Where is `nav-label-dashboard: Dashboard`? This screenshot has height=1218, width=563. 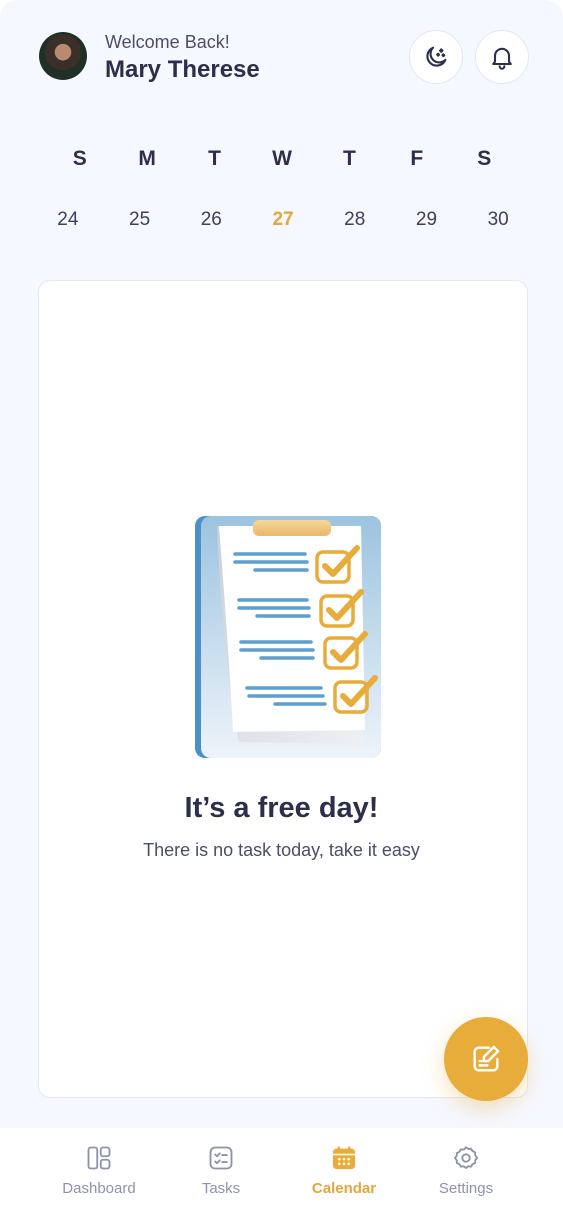 nav-label-dashboard: Dashboard is located at coordinates (99, 1188).